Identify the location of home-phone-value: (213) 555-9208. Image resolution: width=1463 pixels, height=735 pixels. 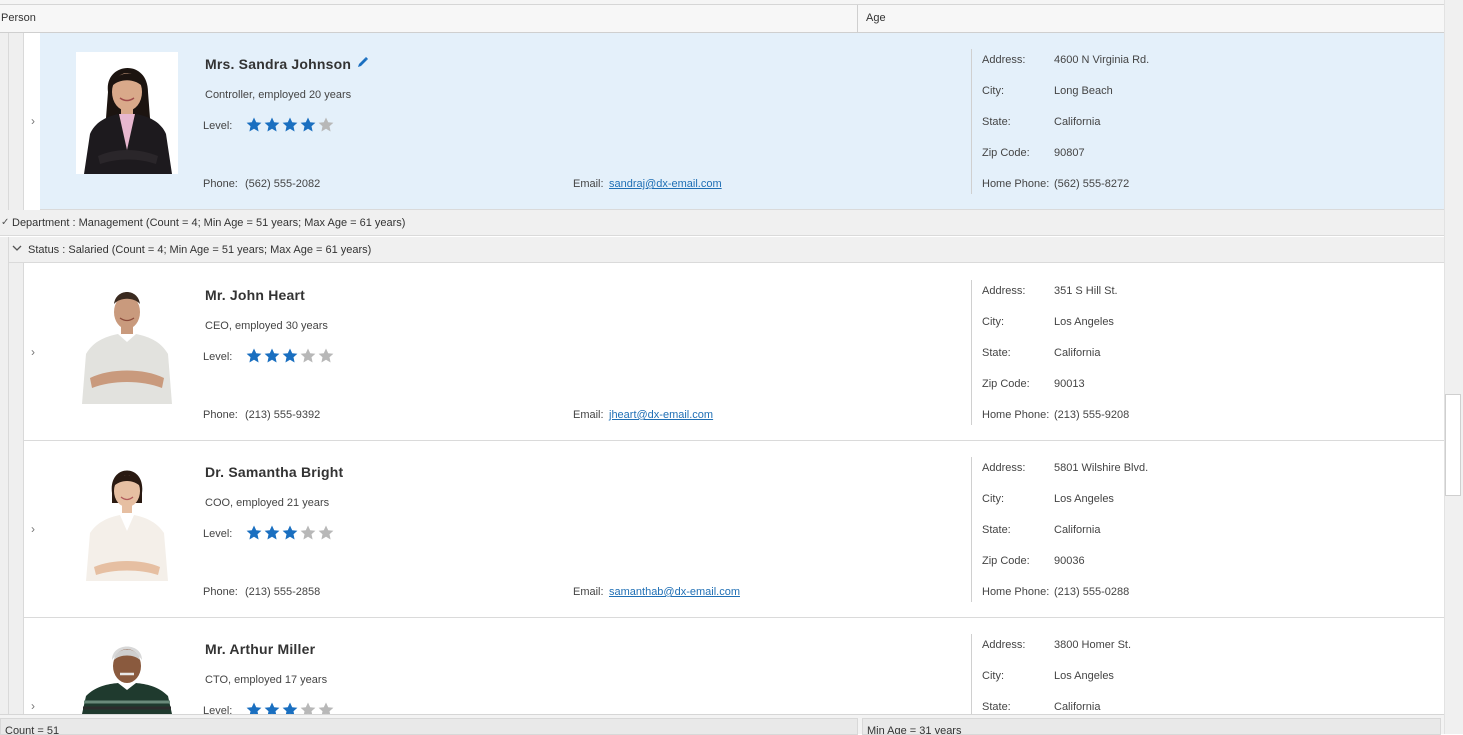
(1092, 415).